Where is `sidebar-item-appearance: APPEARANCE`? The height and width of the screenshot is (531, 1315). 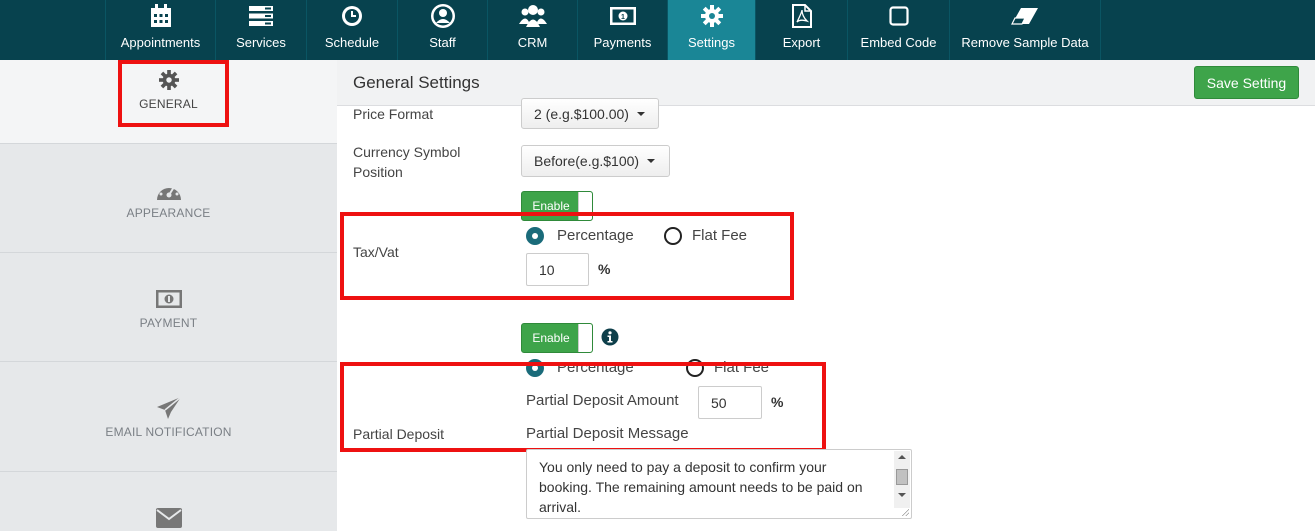
sidebar-item-appearance: APPEARANCE is located at coordinates (168, 198).